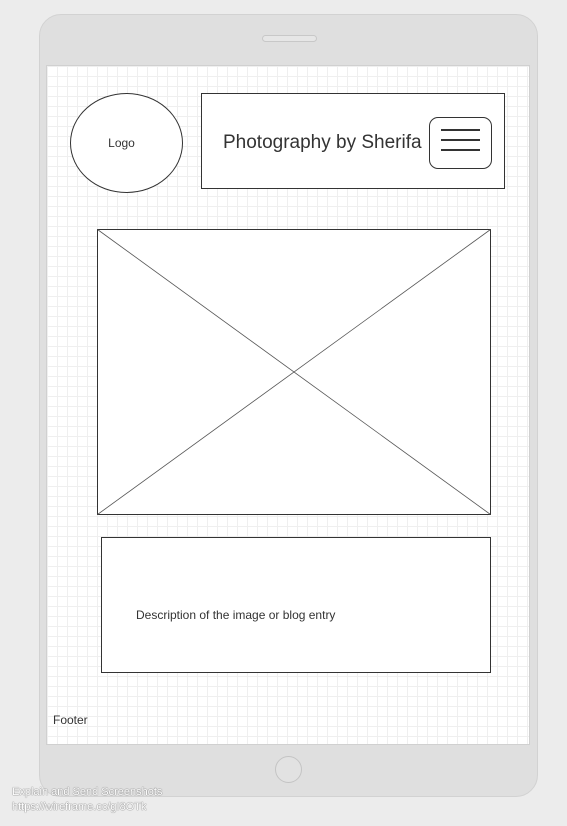 This screenshot has width=567, height=826. What do you see at coordinates (322, 142) in the screenshot?
I see `site-title: Photography by Sherifa` at bounding box center [322, 142].